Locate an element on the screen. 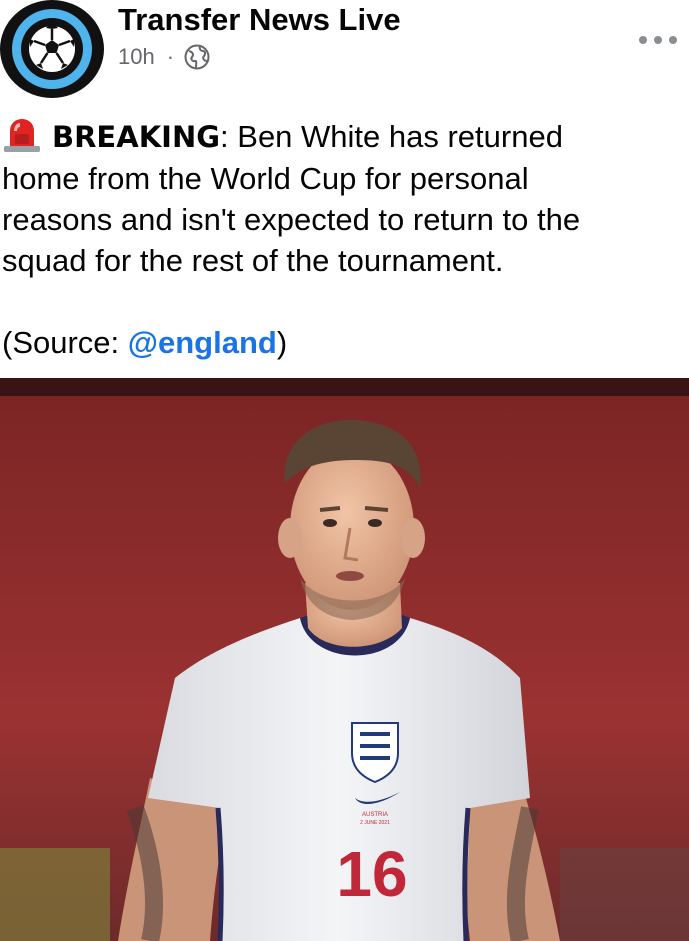  post-header: Transfer News Live 10h · is located at coordinates (344, 52).